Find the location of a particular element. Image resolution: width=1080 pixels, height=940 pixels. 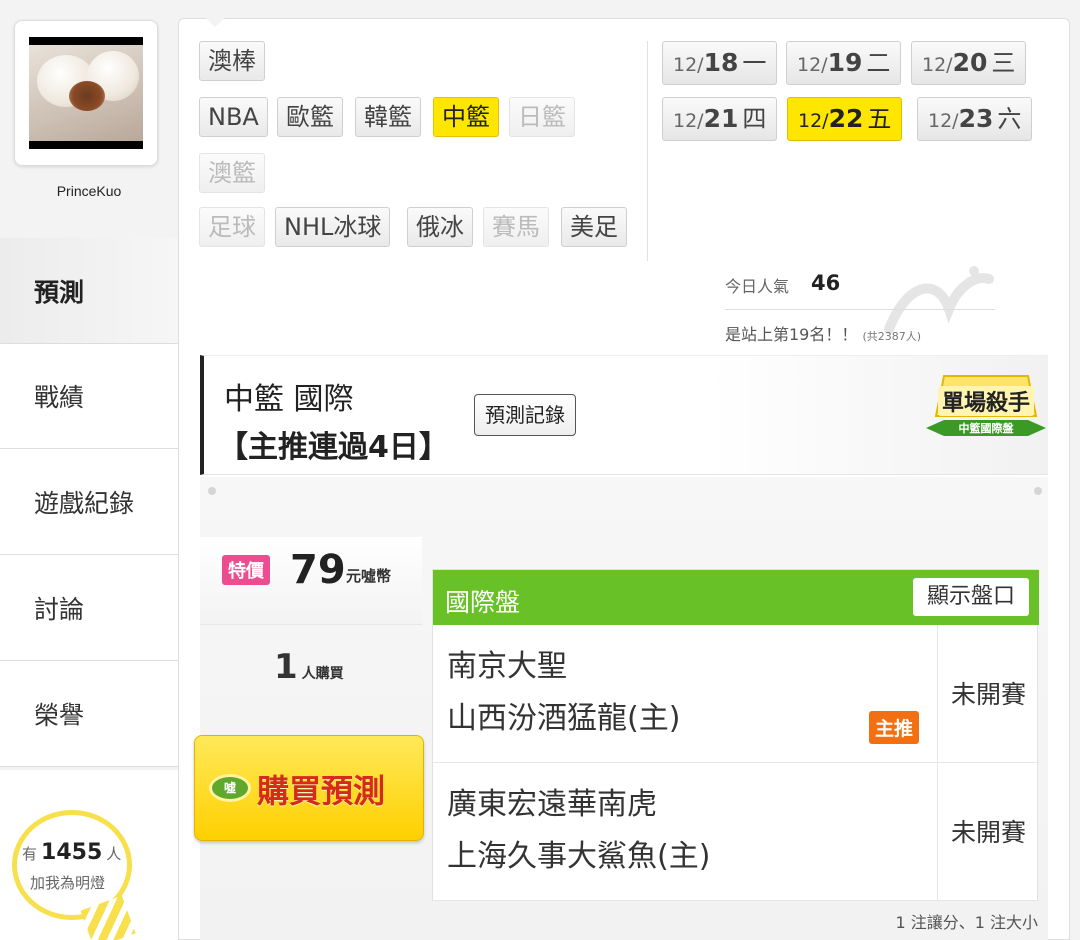

prediction-streak: 【主推連過4日】 is located at coordinates (333, 447).